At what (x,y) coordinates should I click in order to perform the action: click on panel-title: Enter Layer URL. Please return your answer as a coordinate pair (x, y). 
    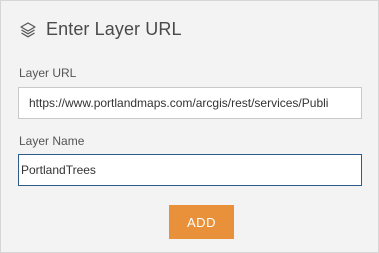
    Looking at the image, I should click on (114, 29).